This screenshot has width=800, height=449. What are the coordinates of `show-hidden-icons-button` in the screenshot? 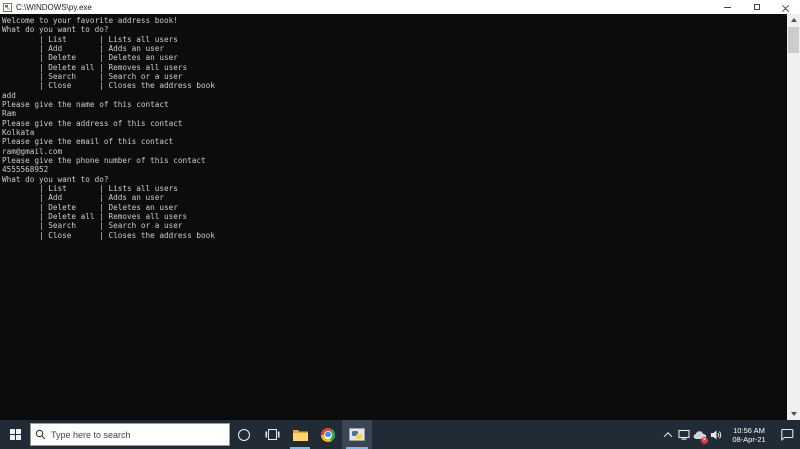 It's located at (668, 434).